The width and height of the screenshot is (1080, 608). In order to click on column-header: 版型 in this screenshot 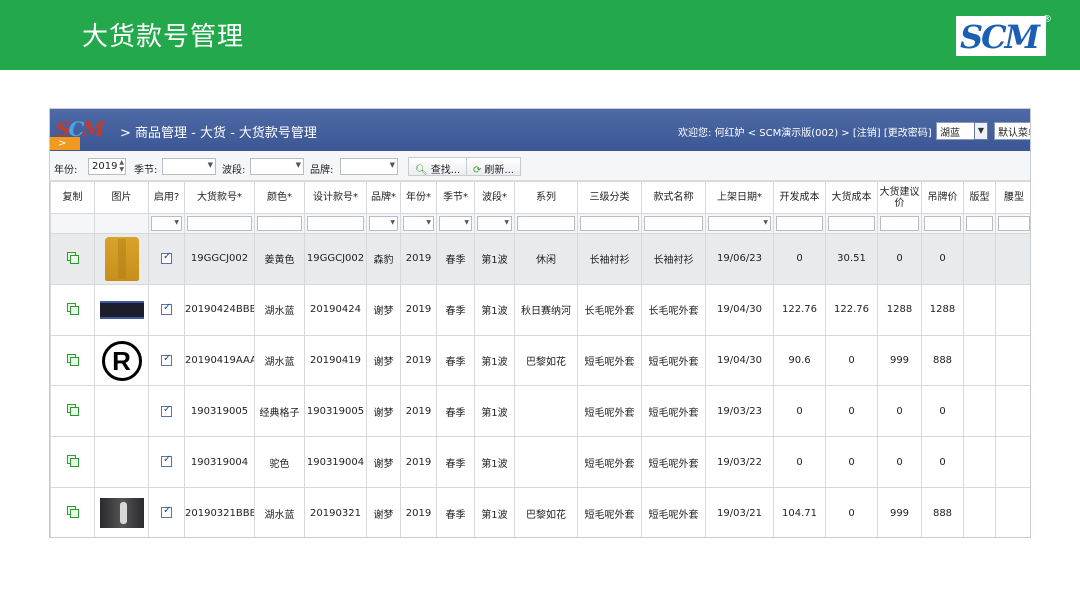, I will do `click(979, 197)`.